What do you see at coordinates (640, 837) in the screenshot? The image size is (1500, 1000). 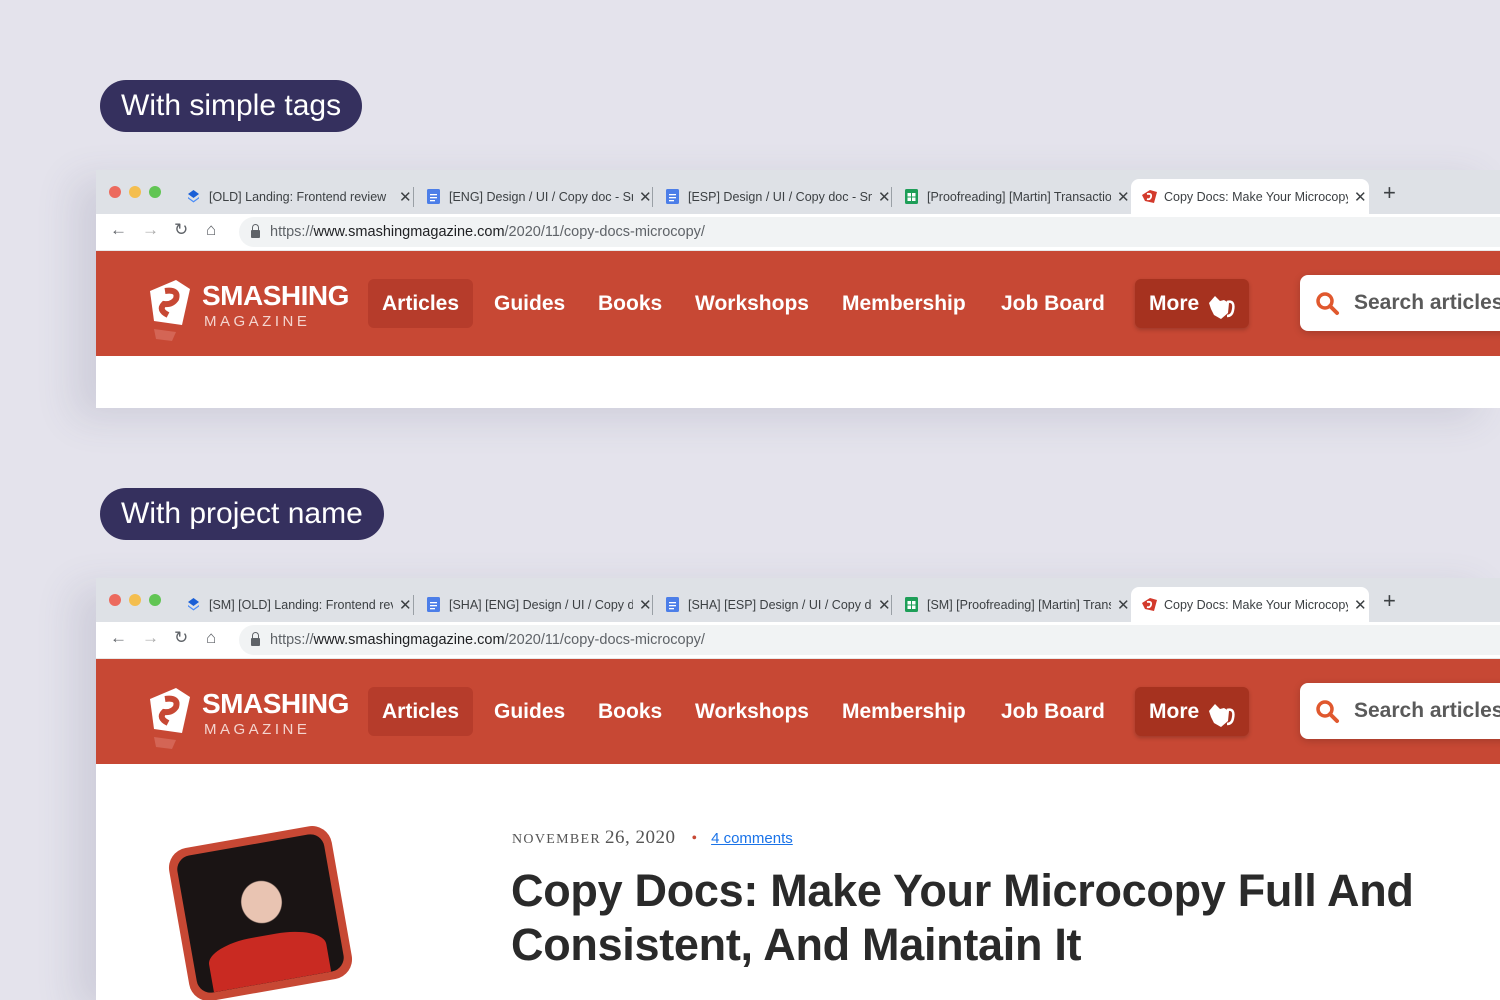 I see `date-day: 26, 2020` at bounding box center [640, 837].